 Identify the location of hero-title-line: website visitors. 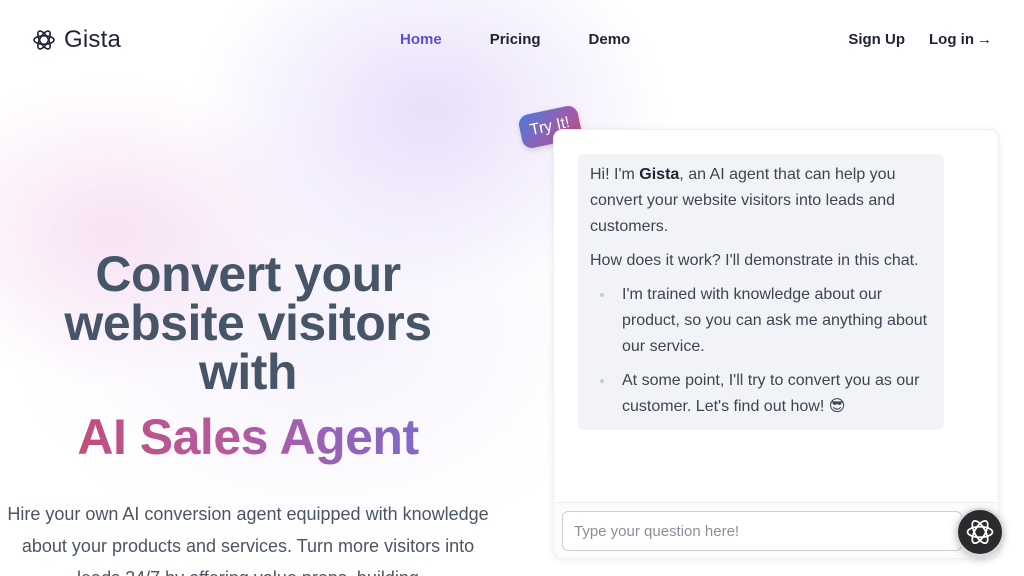
(248, 323).